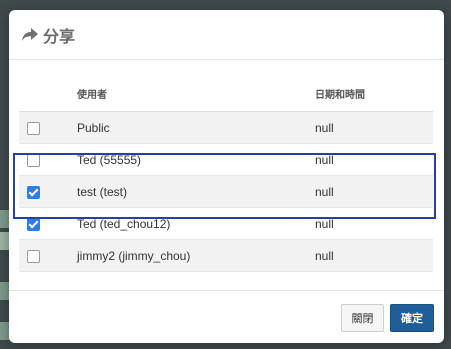 The height and width of the screenshot is (349, 451). What do you see at coordinates (362, 318) in the screenshot?
I see `close-button: 關閉` at bounding box center [362, 318].